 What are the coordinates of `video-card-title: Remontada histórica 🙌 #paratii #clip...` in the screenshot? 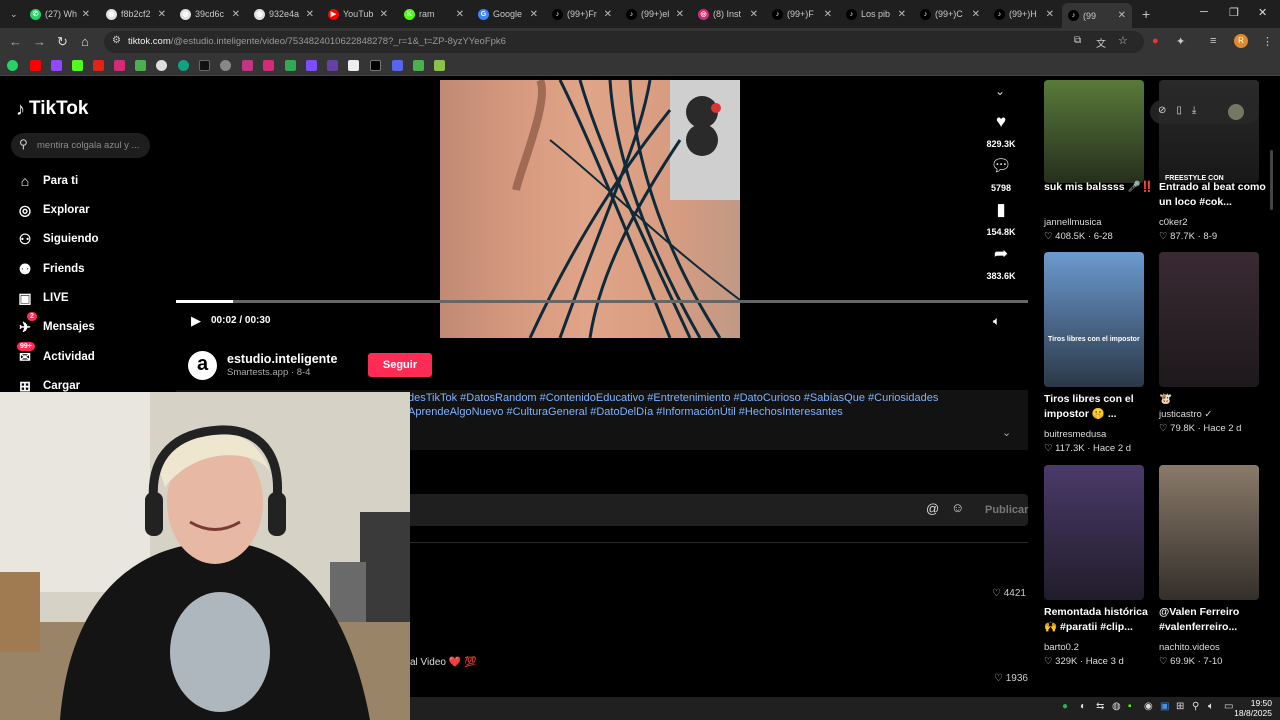 It's located at (1099, 620).